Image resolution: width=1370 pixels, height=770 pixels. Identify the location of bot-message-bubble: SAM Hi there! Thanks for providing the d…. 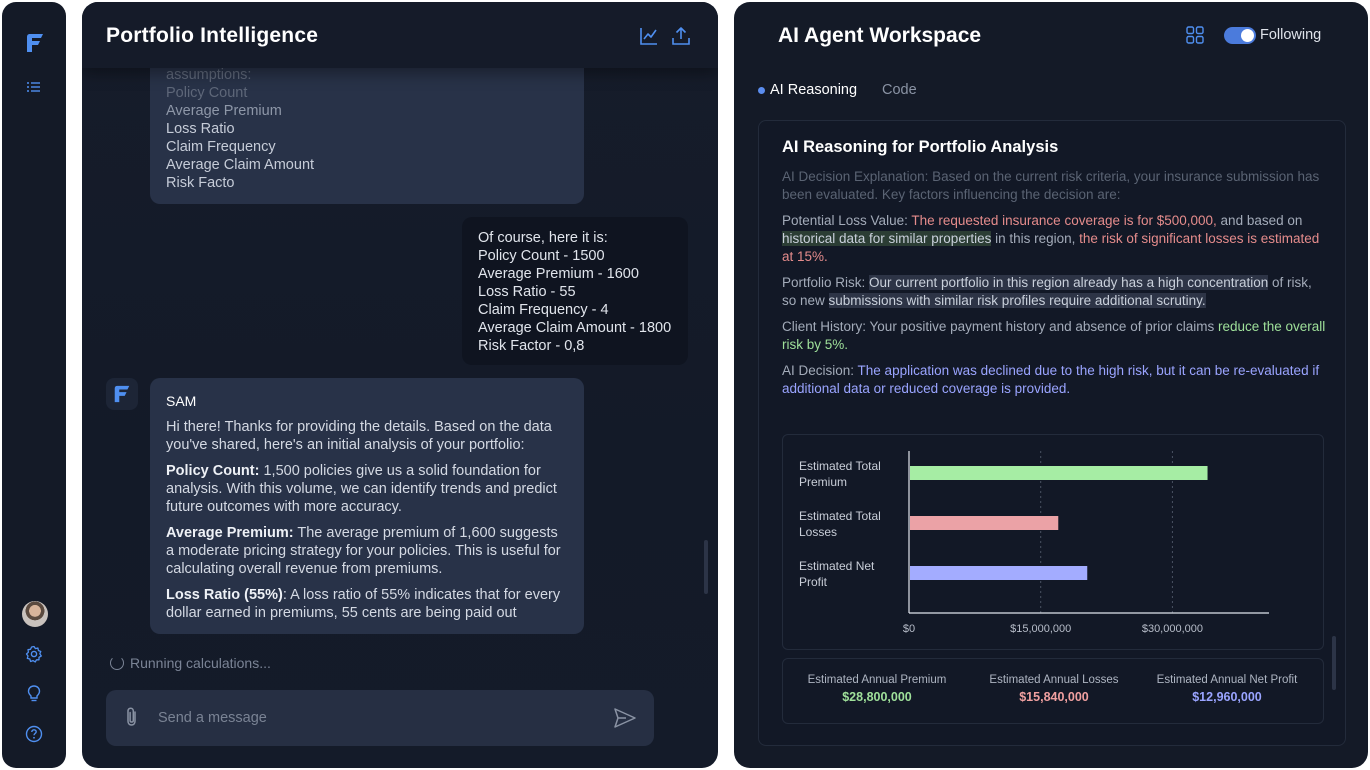
(367, 506).